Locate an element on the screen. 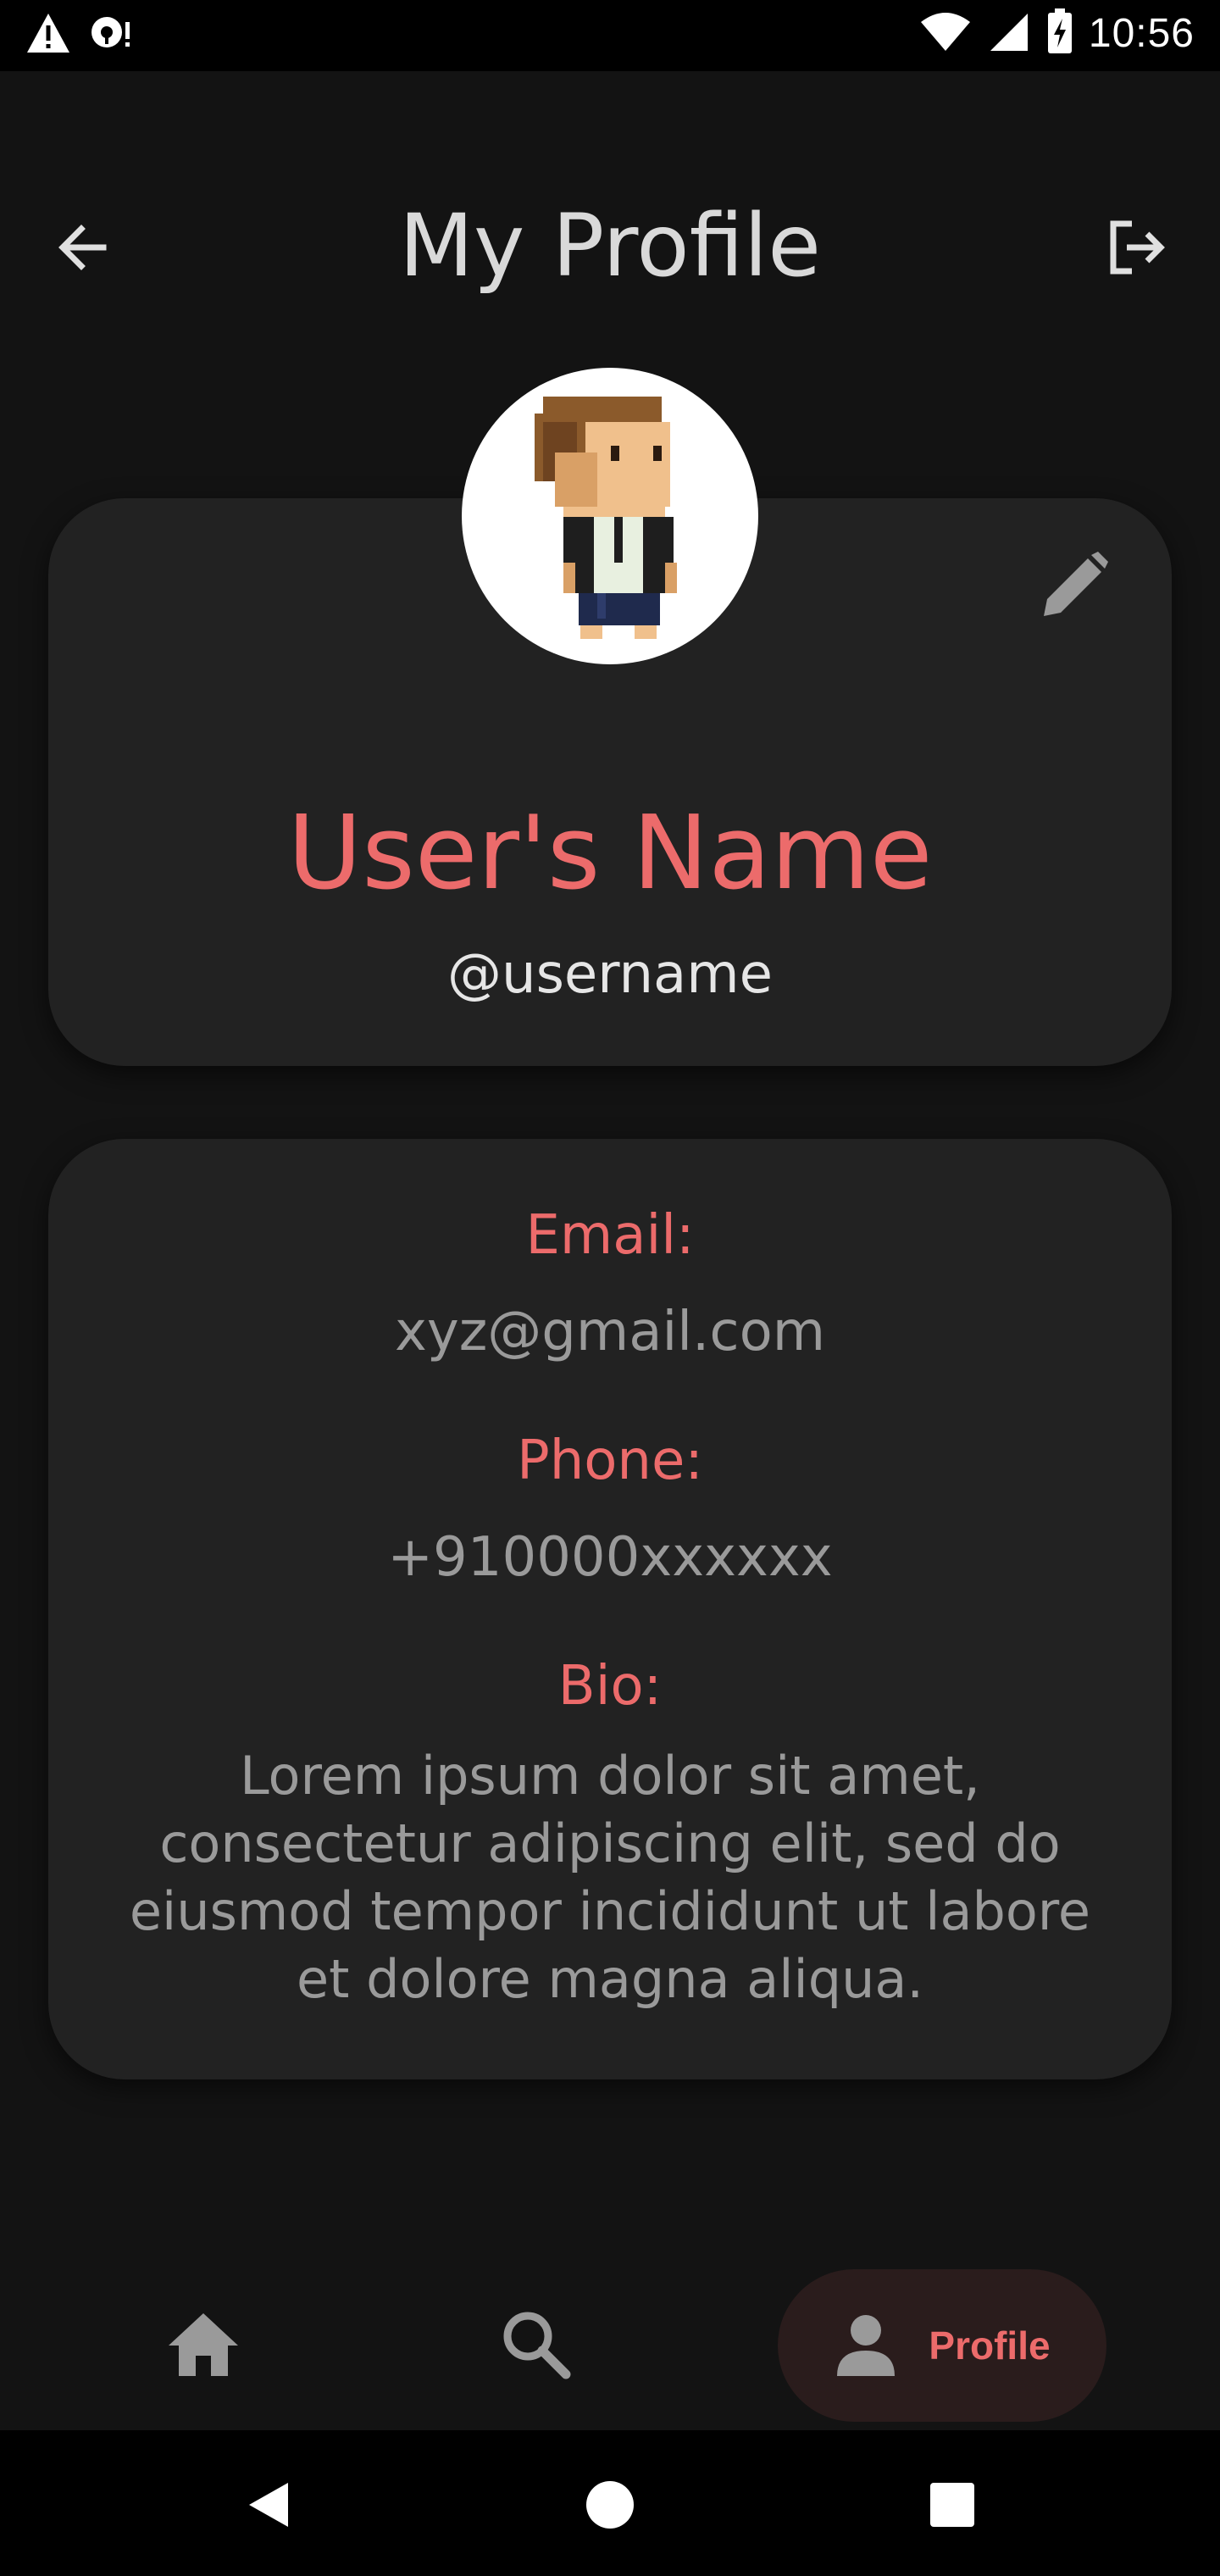 The image size is (1220, 2576). system-nav-bar is located at coordinates (610, 2503).